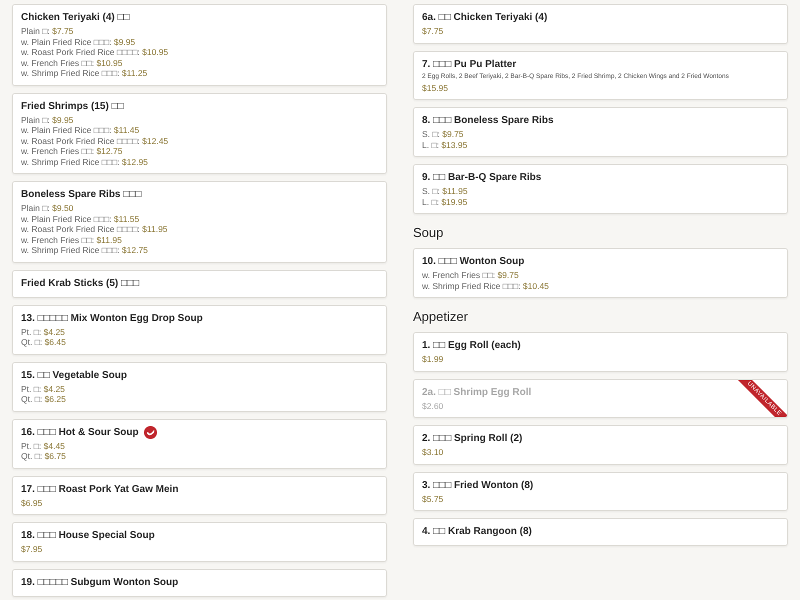 The height and width of the screenshot is (600, 800). Describe the element at coordinates (600, 24) in the screenshot. I see `menu-item-card: 6a. □□ Chicken Teriyaki (4) $7.75` at that location.